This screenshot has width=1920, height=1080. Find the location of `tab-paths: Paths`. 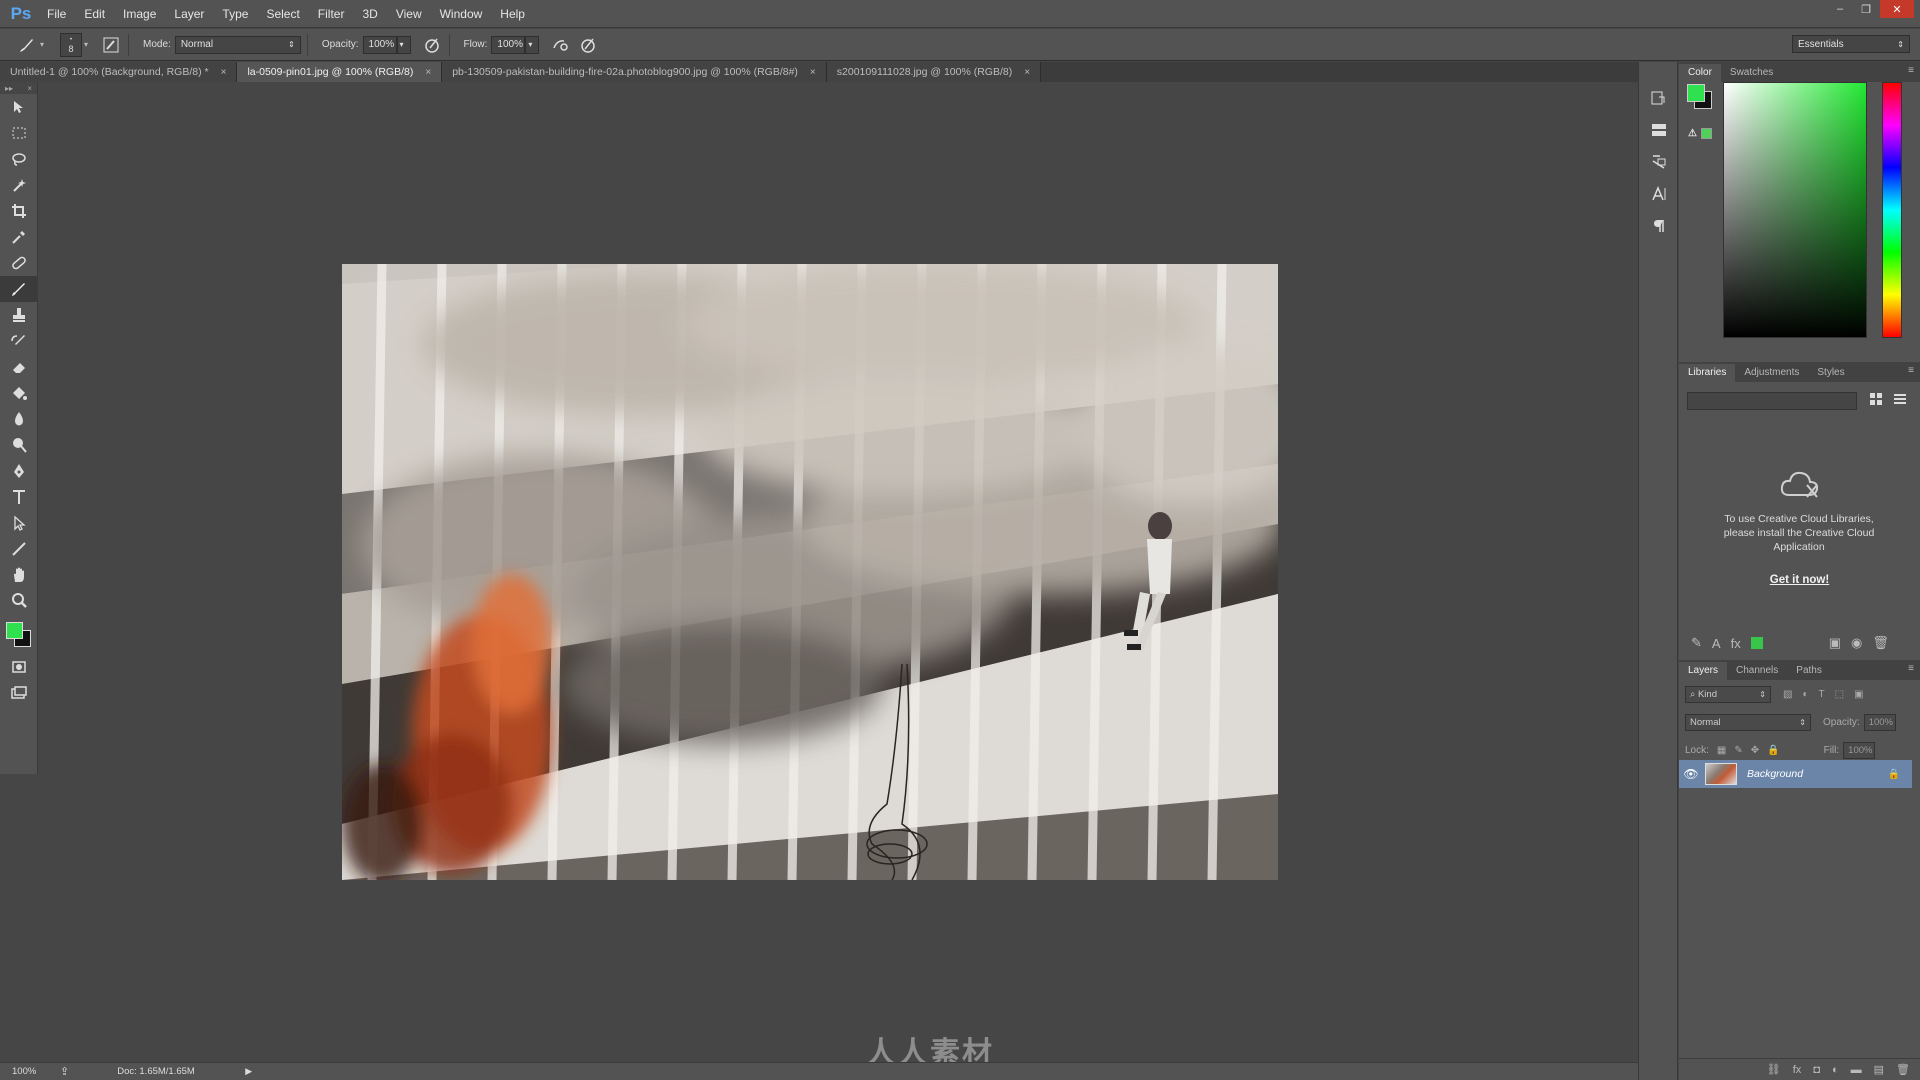

tab-paths: Paths is located at coordinates (1809, 671).